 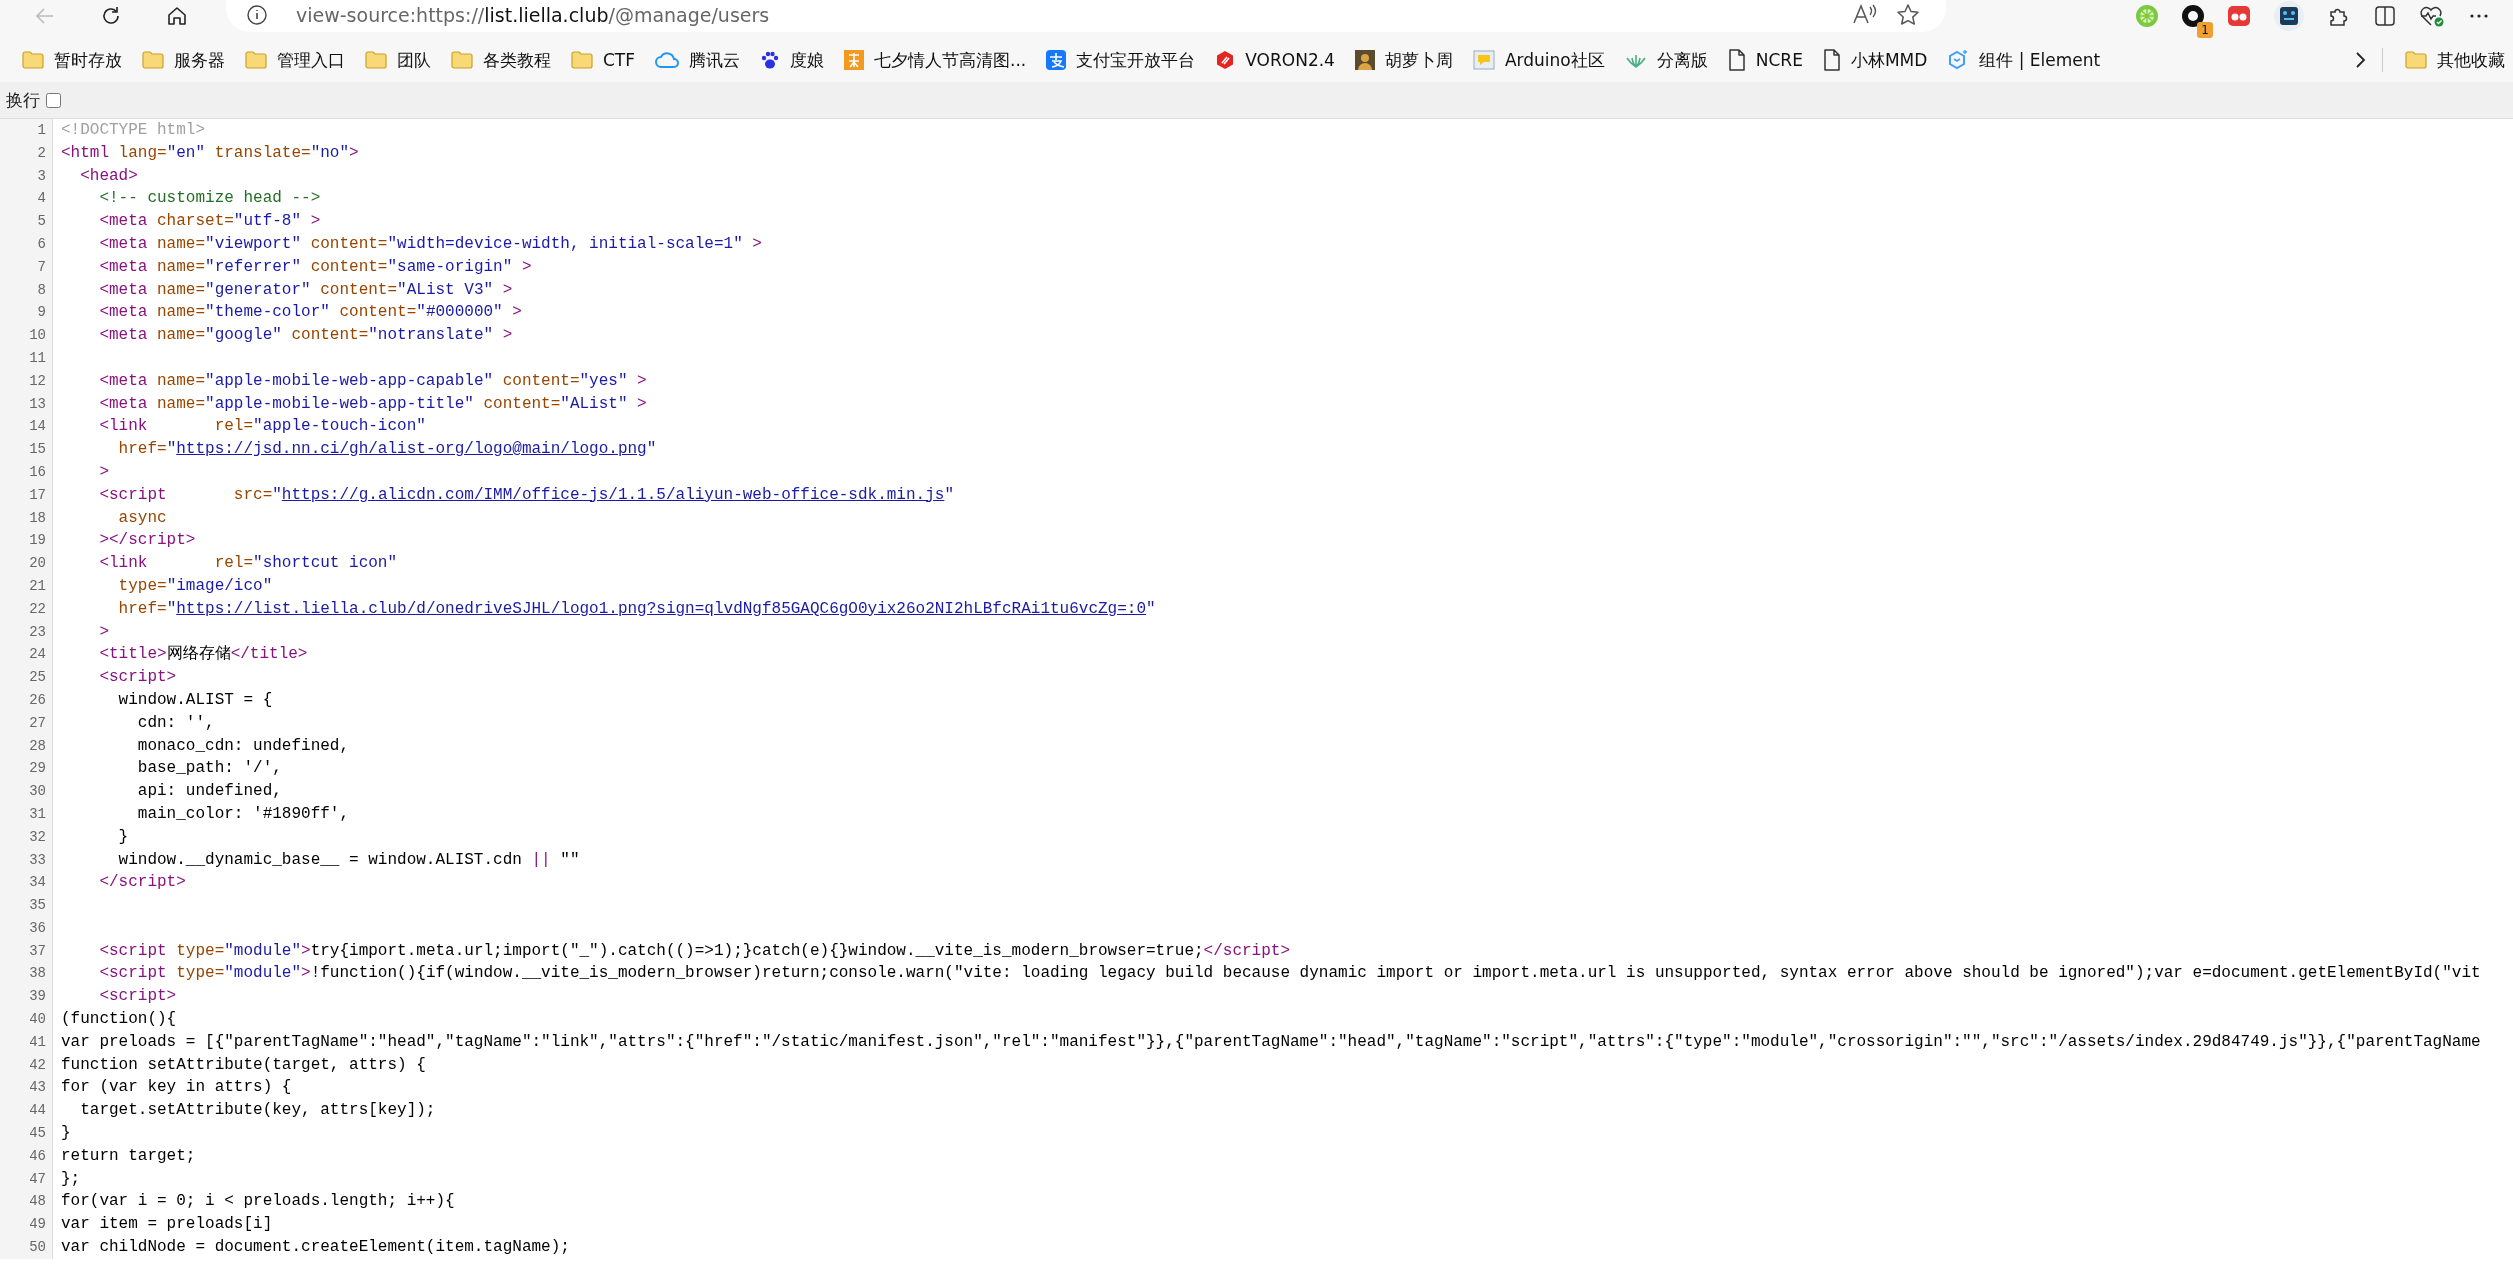 What do you see at coordinates (257, 1202) in the screenshot?
I see `code-line: for(var i = 0; i < preloads.length; i++){` at bounding box center [257, 1202].